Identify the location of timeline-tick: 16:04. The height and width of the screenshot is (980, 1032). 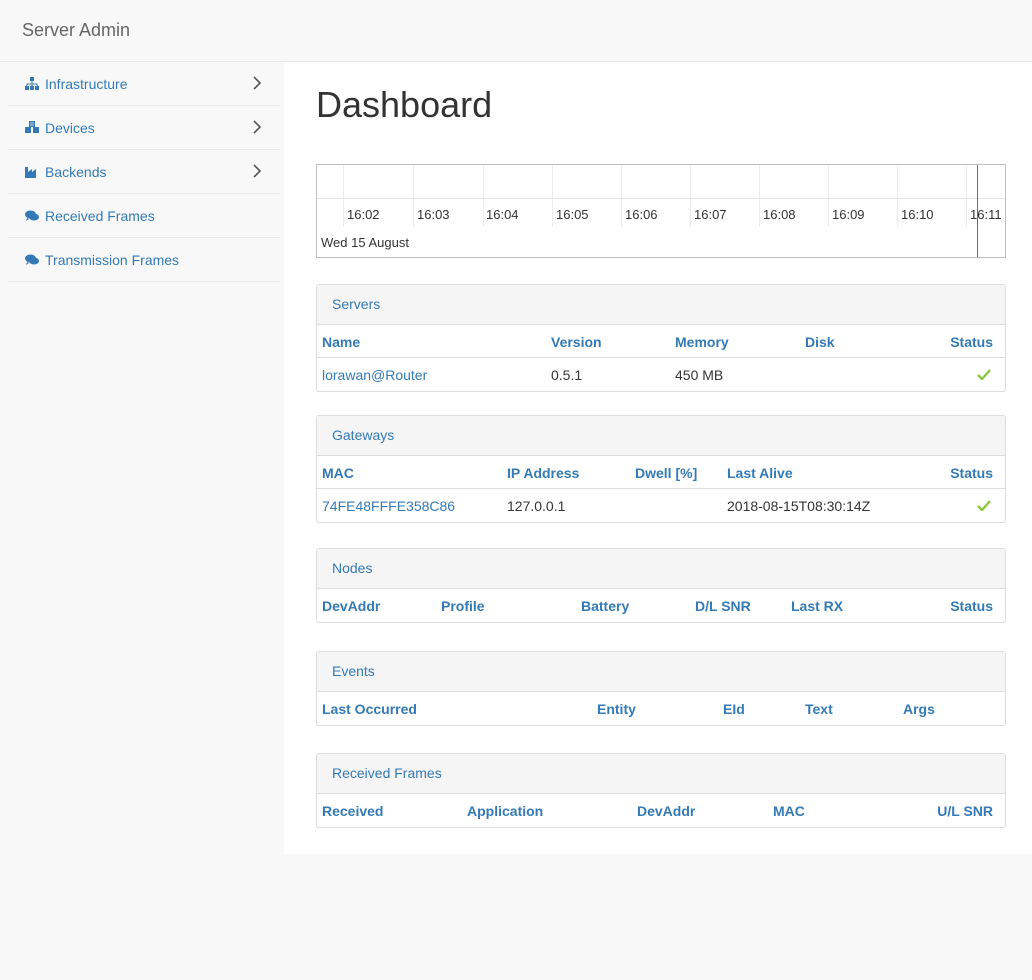
(502, 214).